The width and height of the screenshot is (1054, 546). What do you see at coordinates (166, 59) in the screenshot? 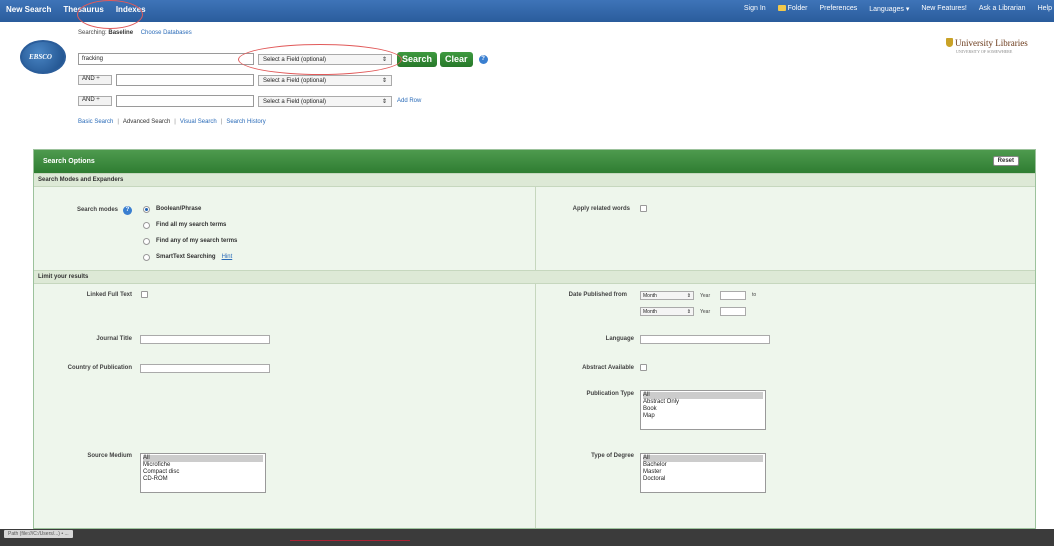
I see `search-term-input-1: fracking` at bounding box center [166, 59].